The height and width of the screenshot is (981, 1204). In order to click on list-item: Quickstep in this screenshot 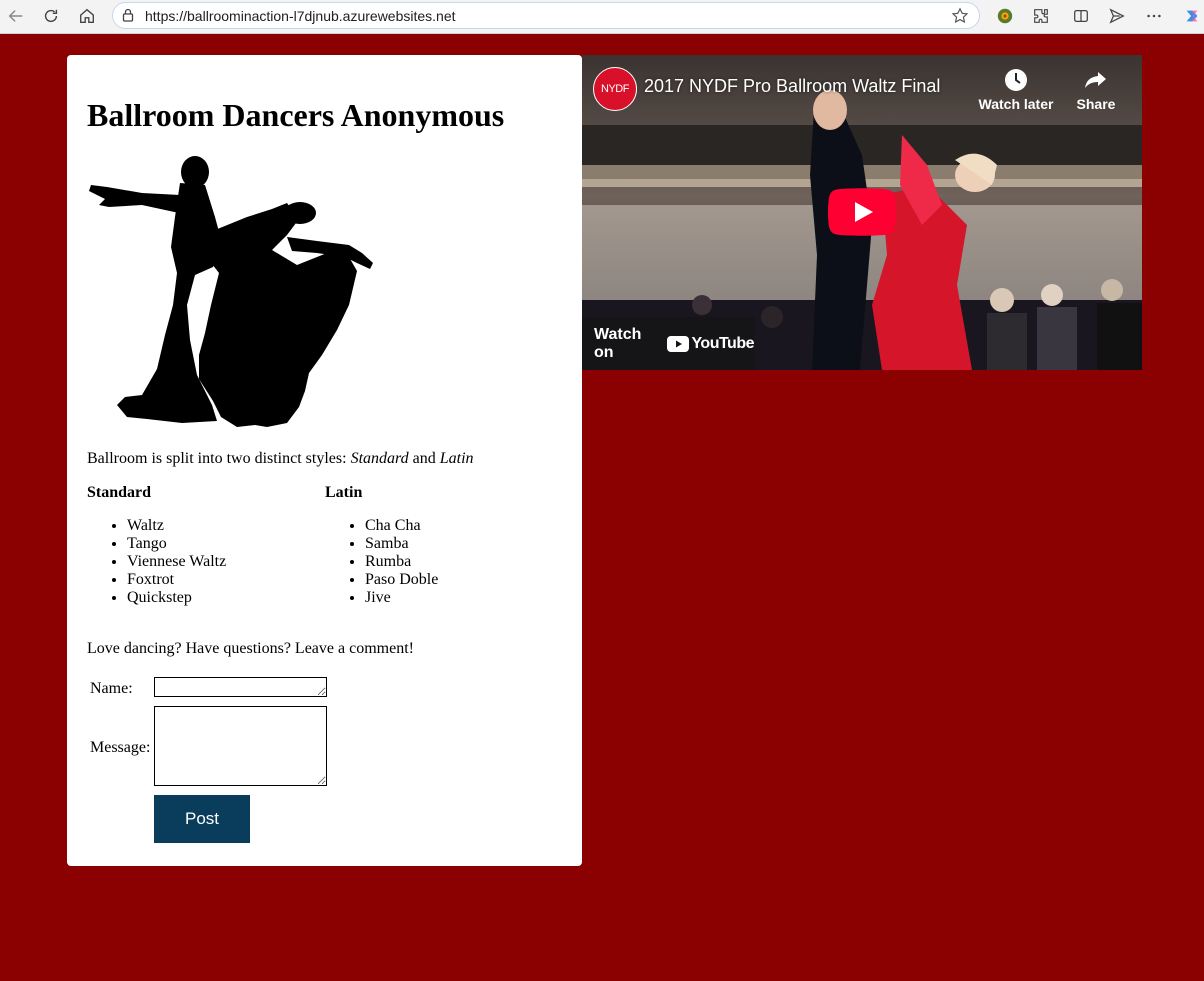, I will do `click(176, 598)`.